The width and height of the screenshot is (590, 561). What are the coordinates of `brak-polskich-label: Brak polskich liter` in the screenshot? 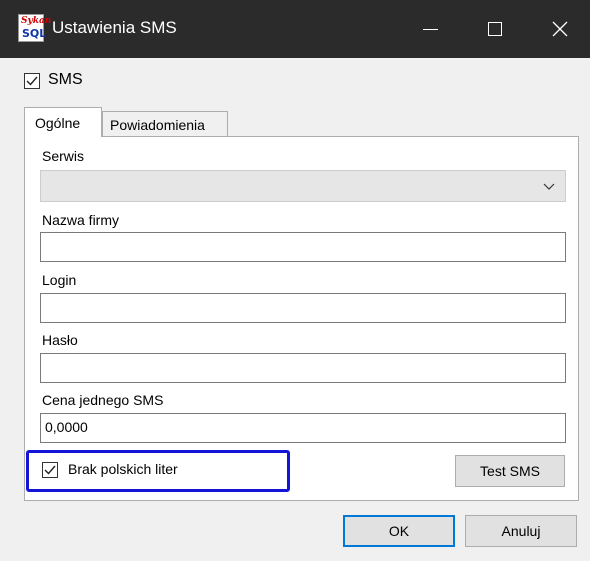 It's located at (123, 469).